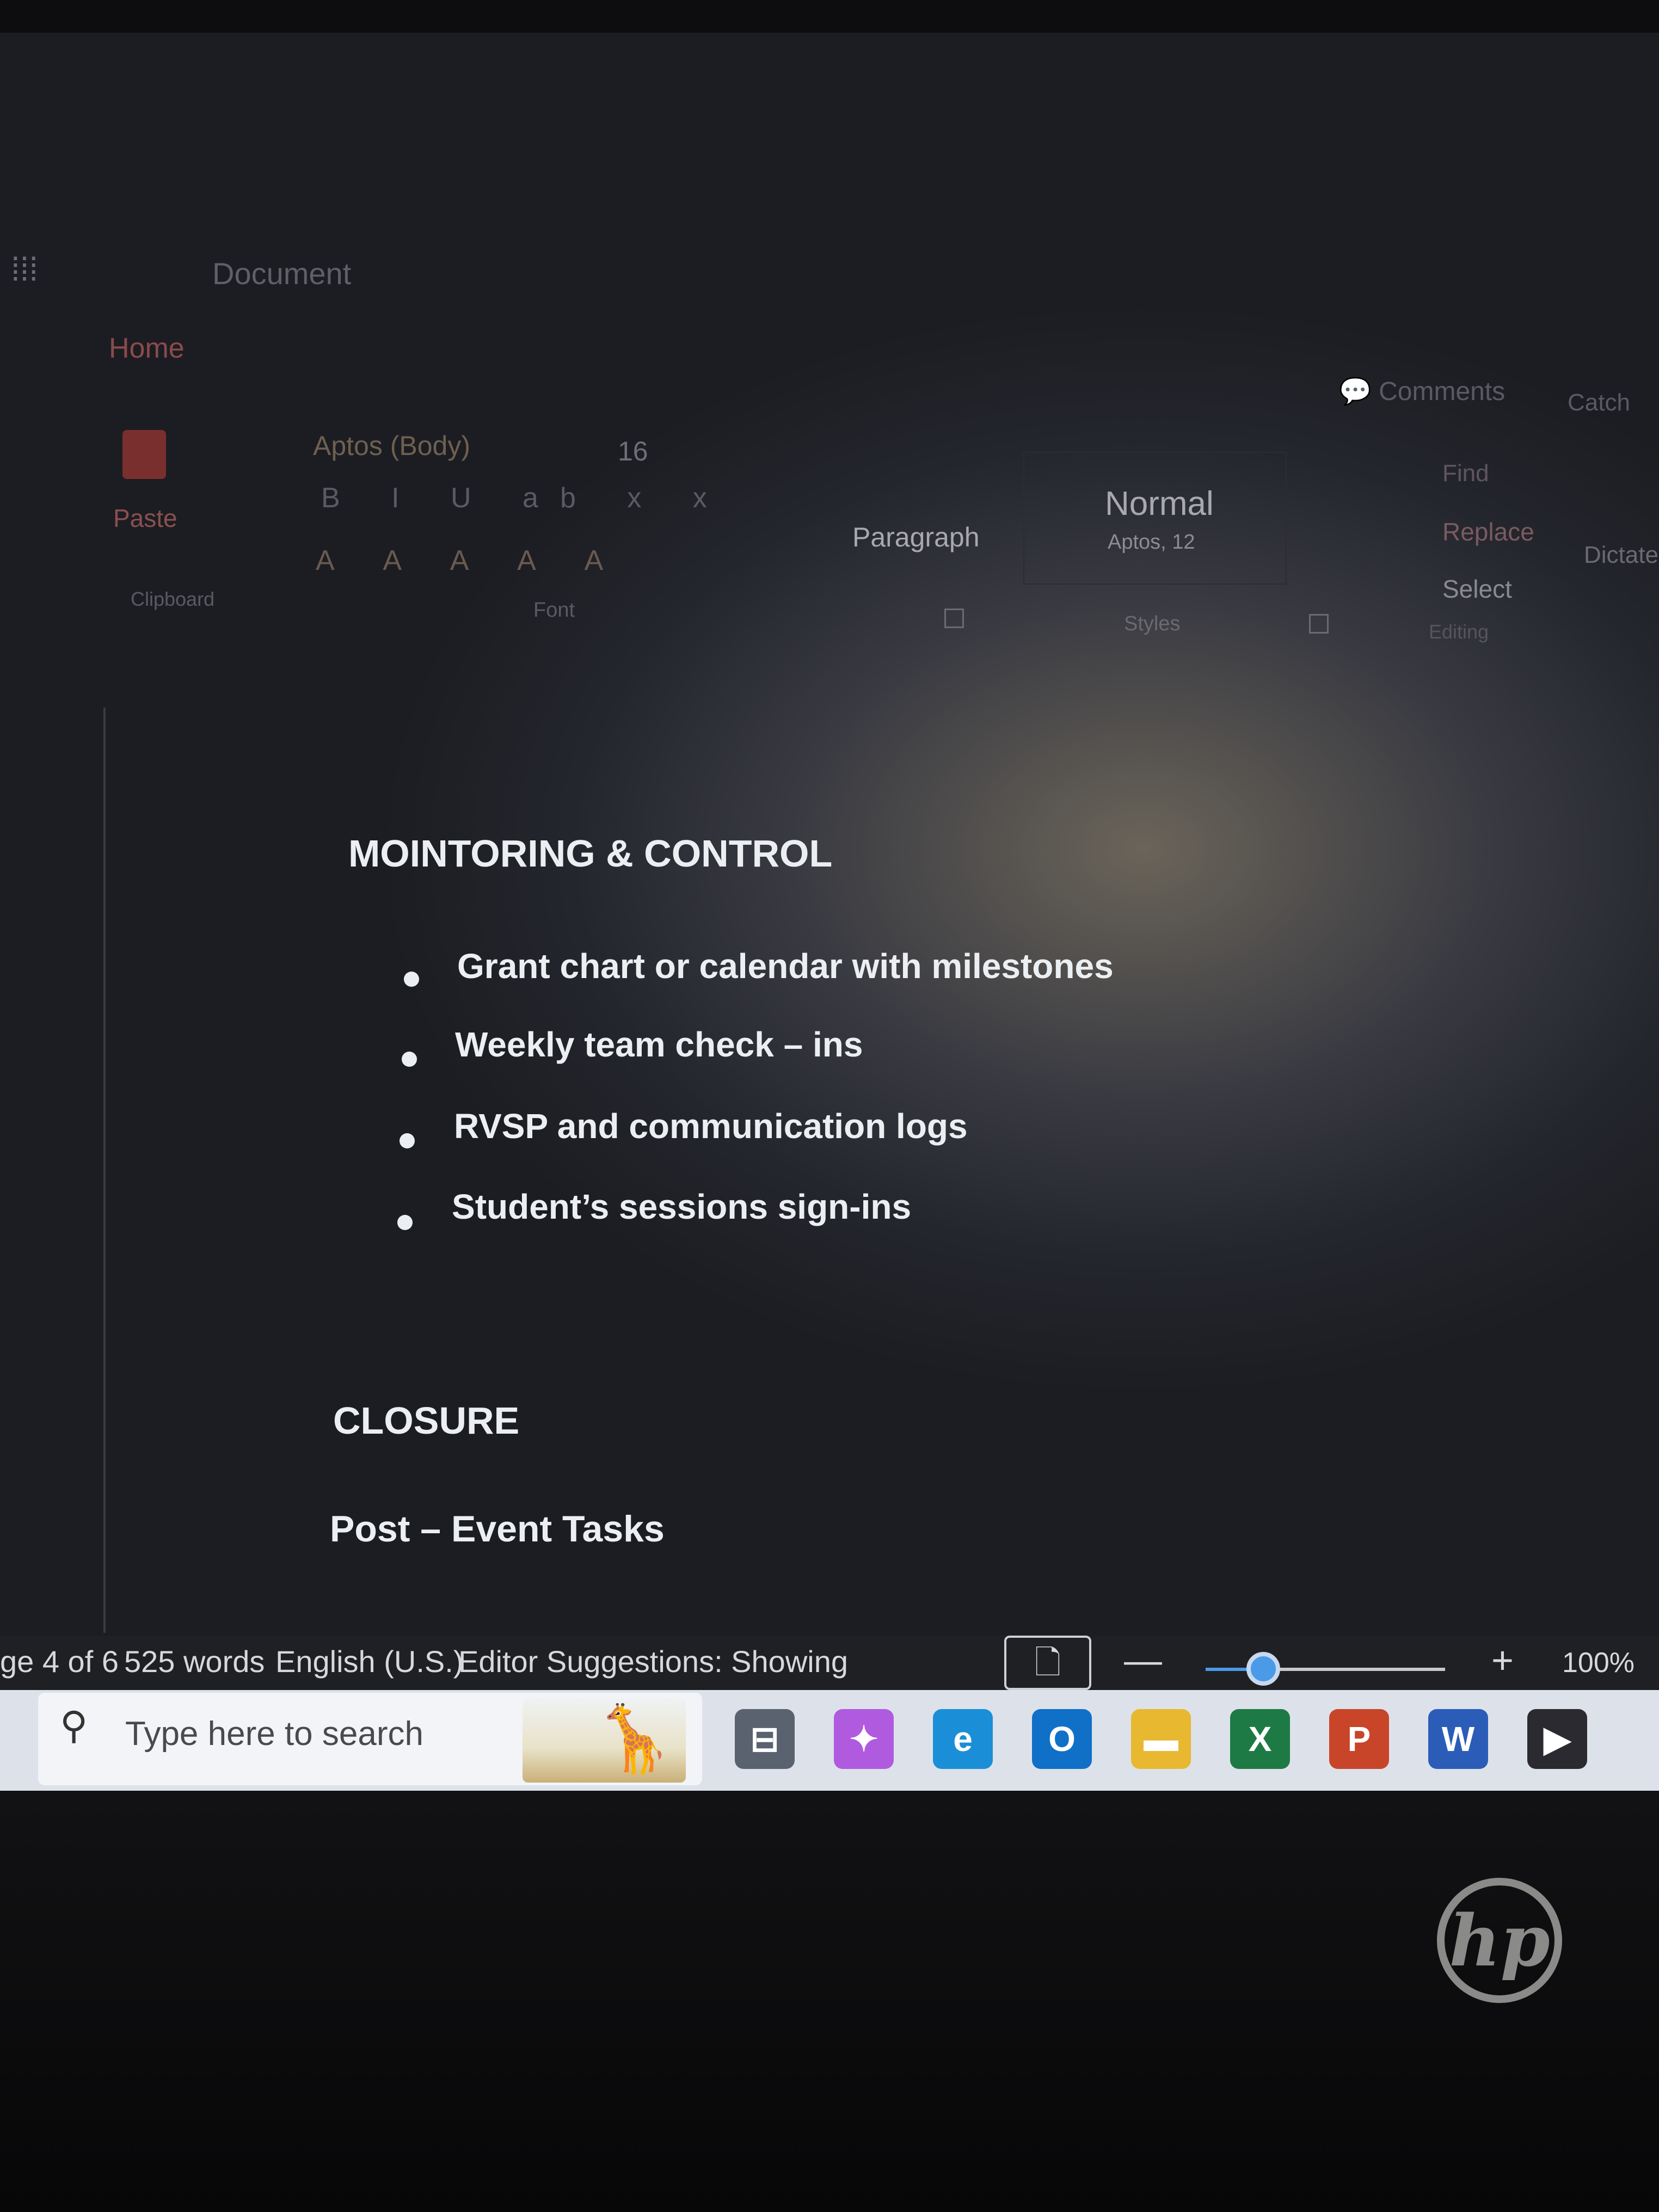 The height and width of the screenshot is (2212, 1659). I want to click on select-button: Select, so click(1477, 589).